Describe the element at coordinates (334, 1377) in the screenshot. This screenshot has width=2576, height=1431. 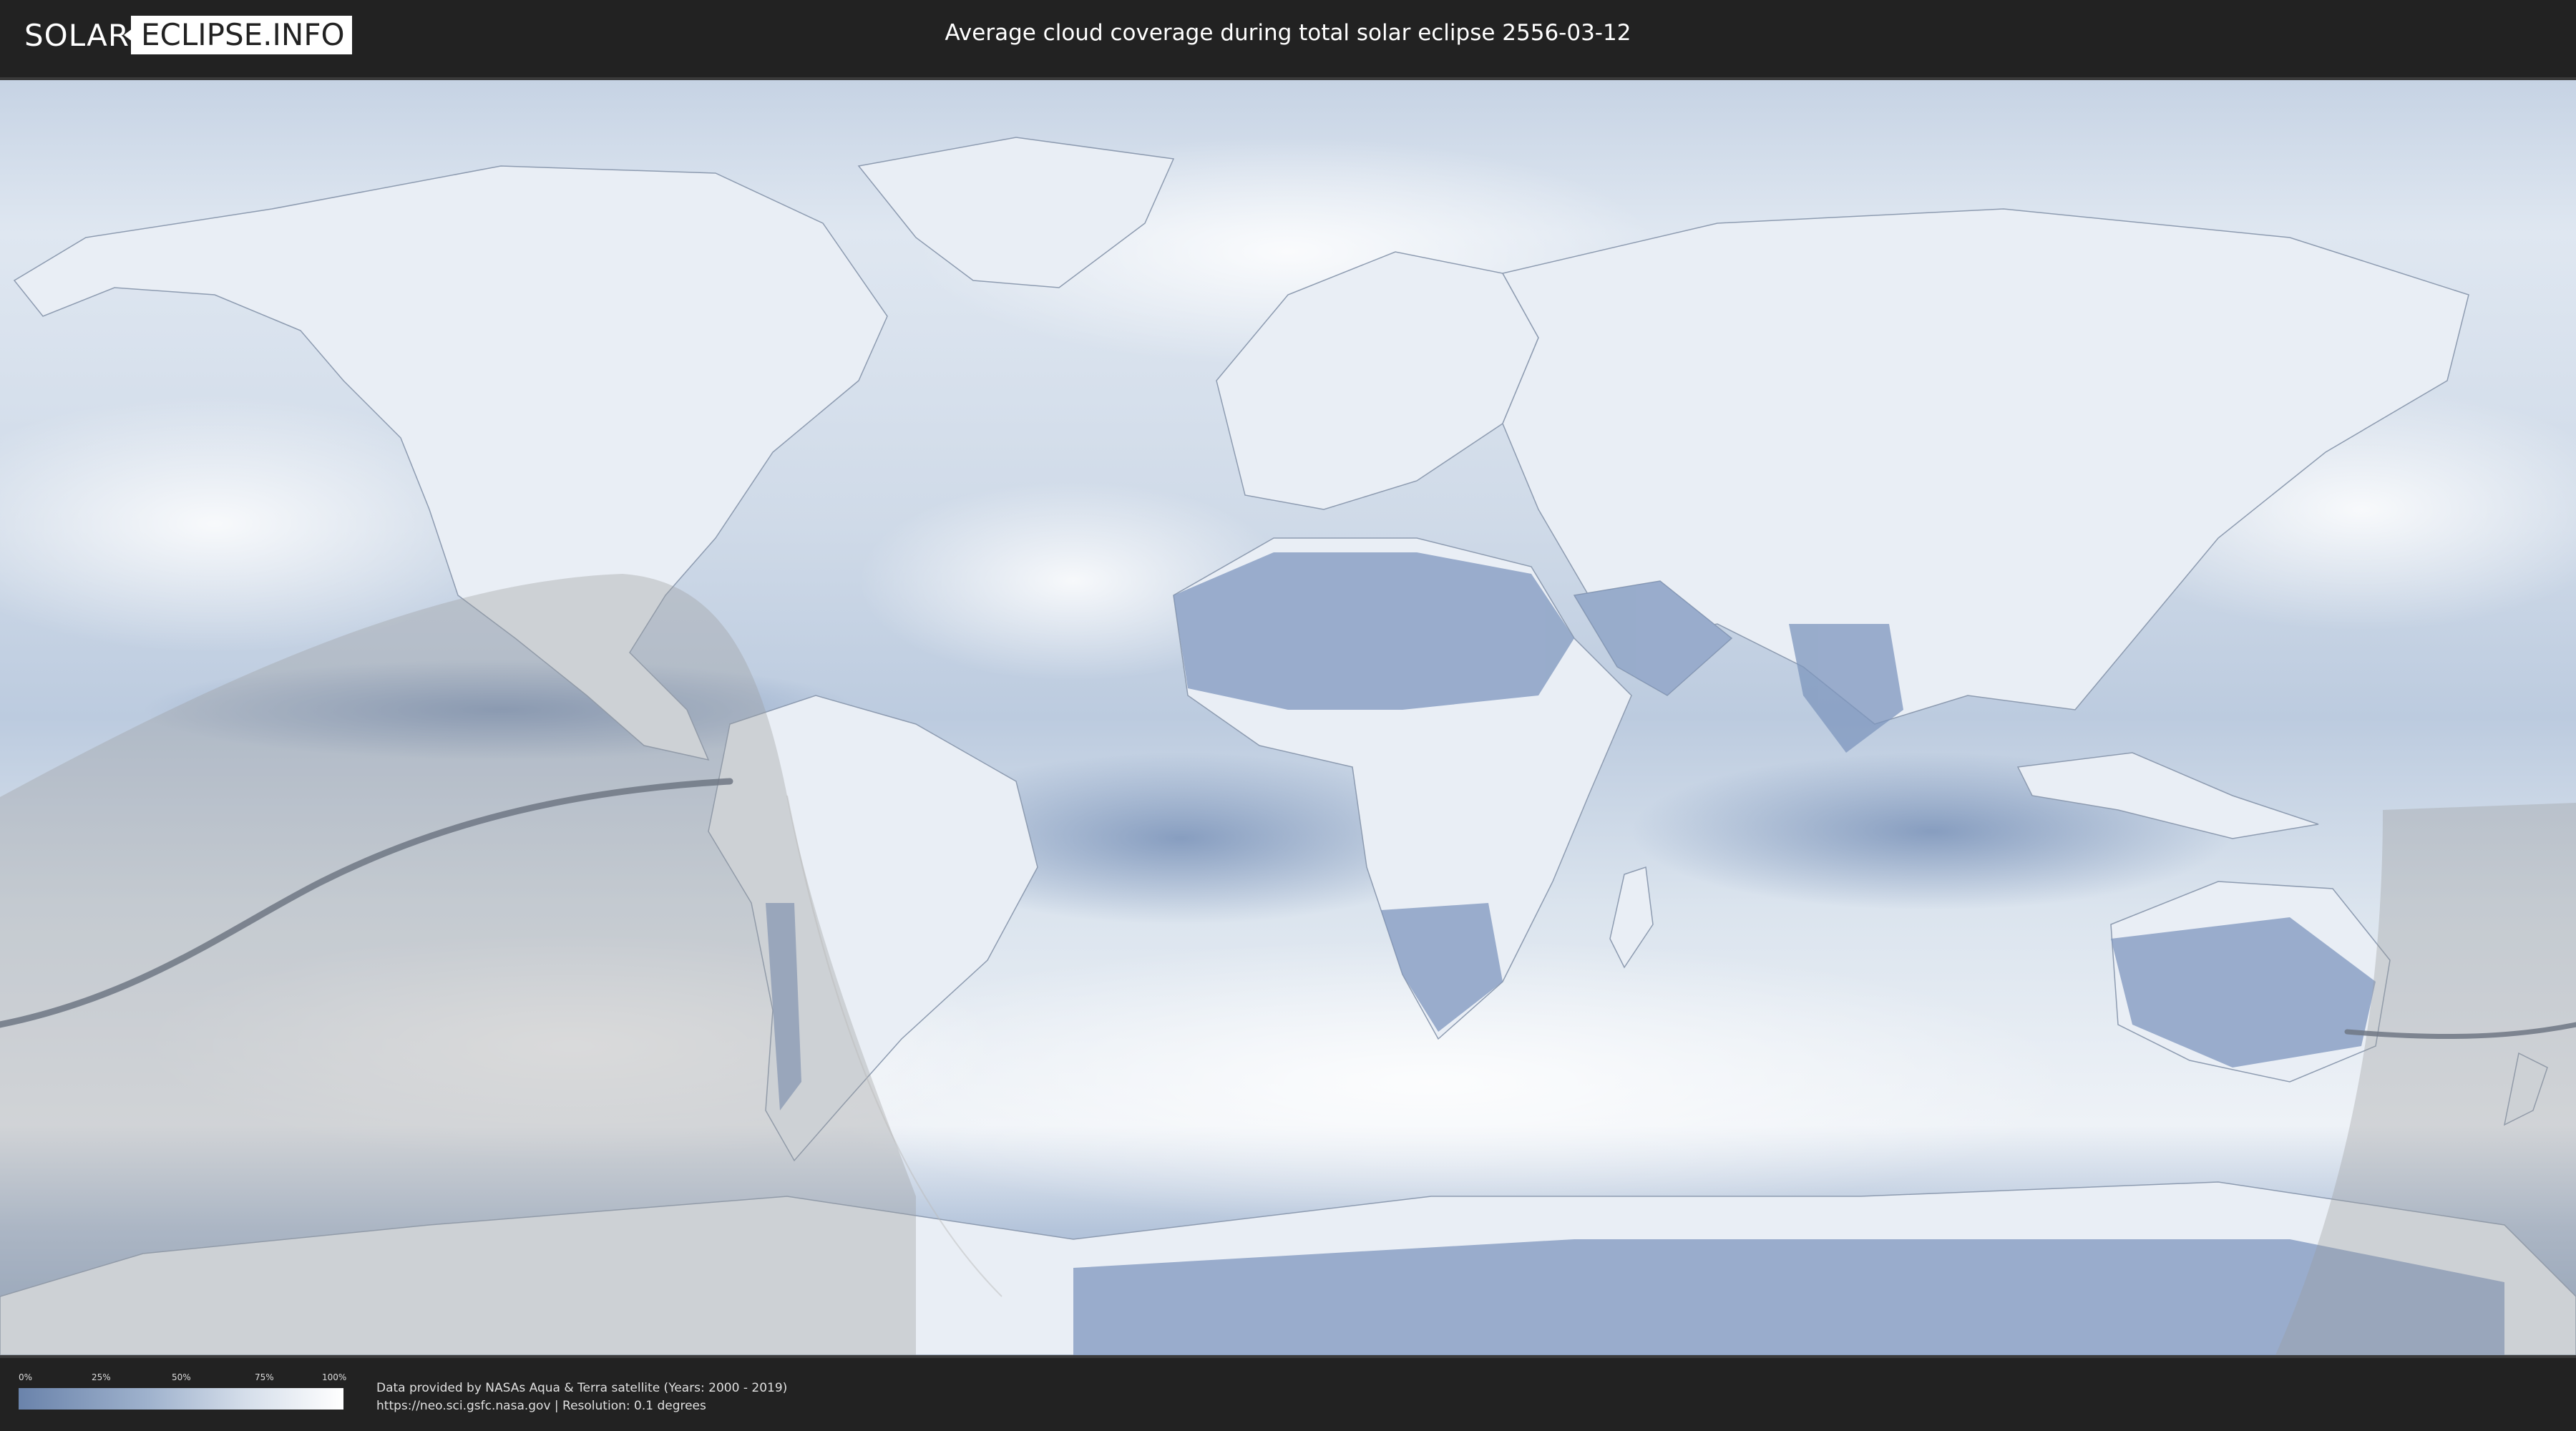
I see `legend-tick-100: 100%` at that location.